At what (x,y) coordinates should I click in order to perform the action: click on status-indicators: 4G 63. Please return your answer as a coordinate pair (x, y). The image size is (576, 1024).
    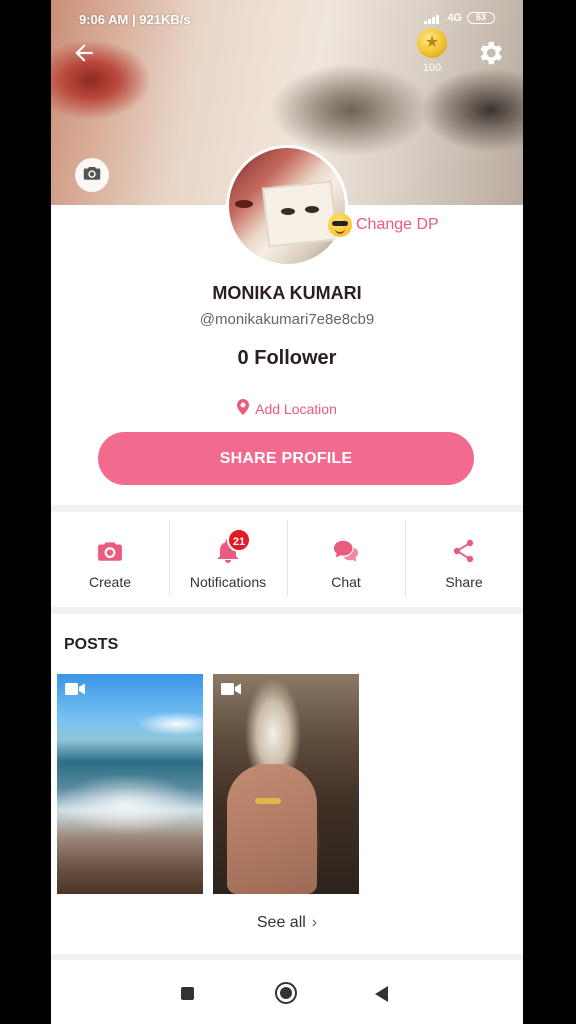
    Looking at the image, I should click on (459, 18).